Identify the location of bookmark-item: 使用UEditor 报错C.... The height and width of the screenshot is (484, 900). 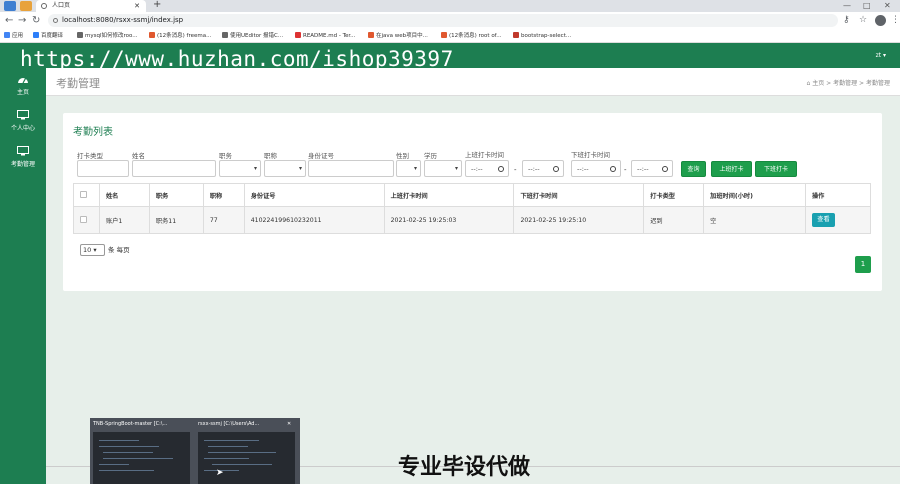
(252, 36).